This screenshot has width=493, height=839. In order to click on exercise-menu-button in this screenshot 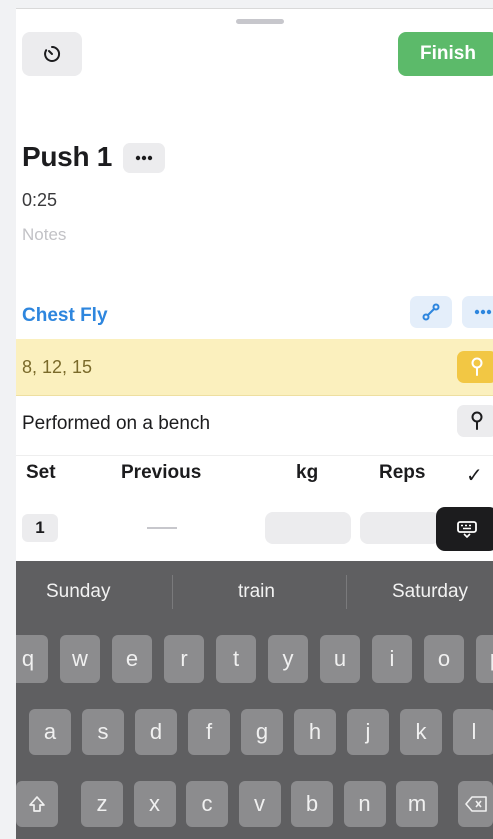, I will do `click(477, 312)`.